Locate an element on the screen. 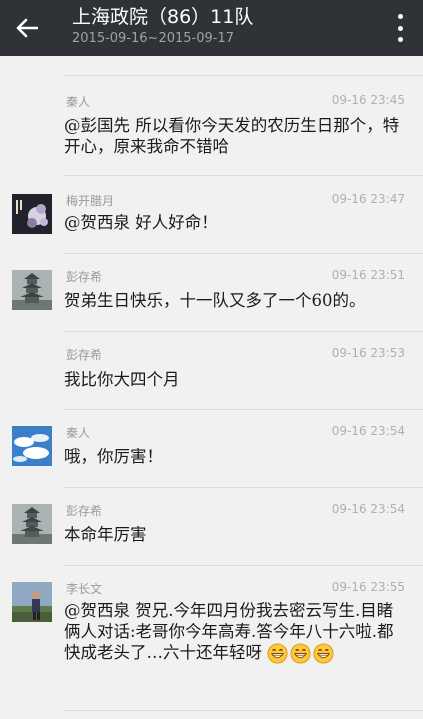 Image resolution: width=423 pixels, height=719 pixels. back-button is located at coordinates (27, 28).